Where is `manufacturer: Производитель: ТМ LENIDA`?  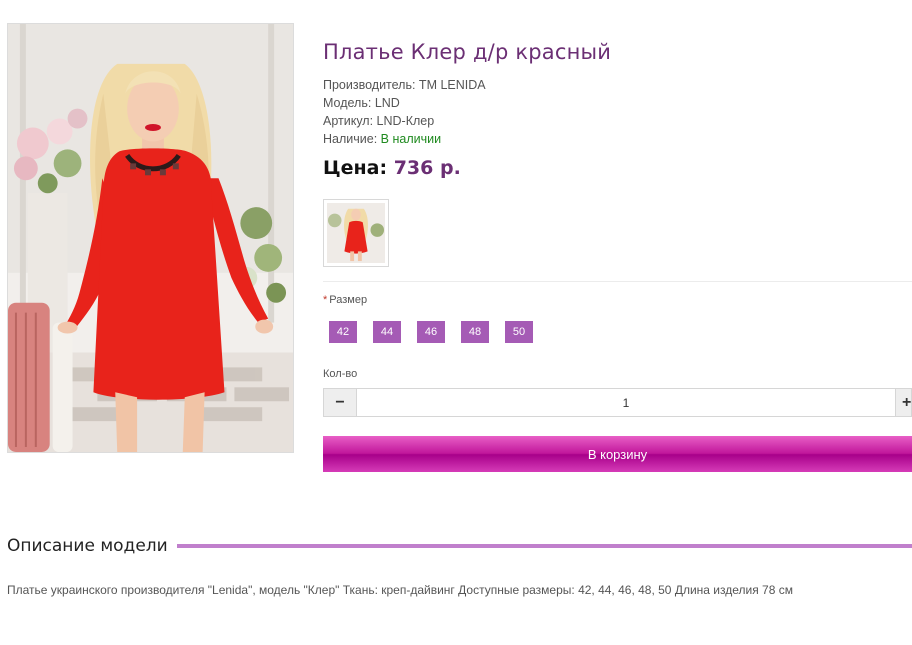
manufacturer: Производитель: ТМ LENIDA is located at coordinates (404, 85).